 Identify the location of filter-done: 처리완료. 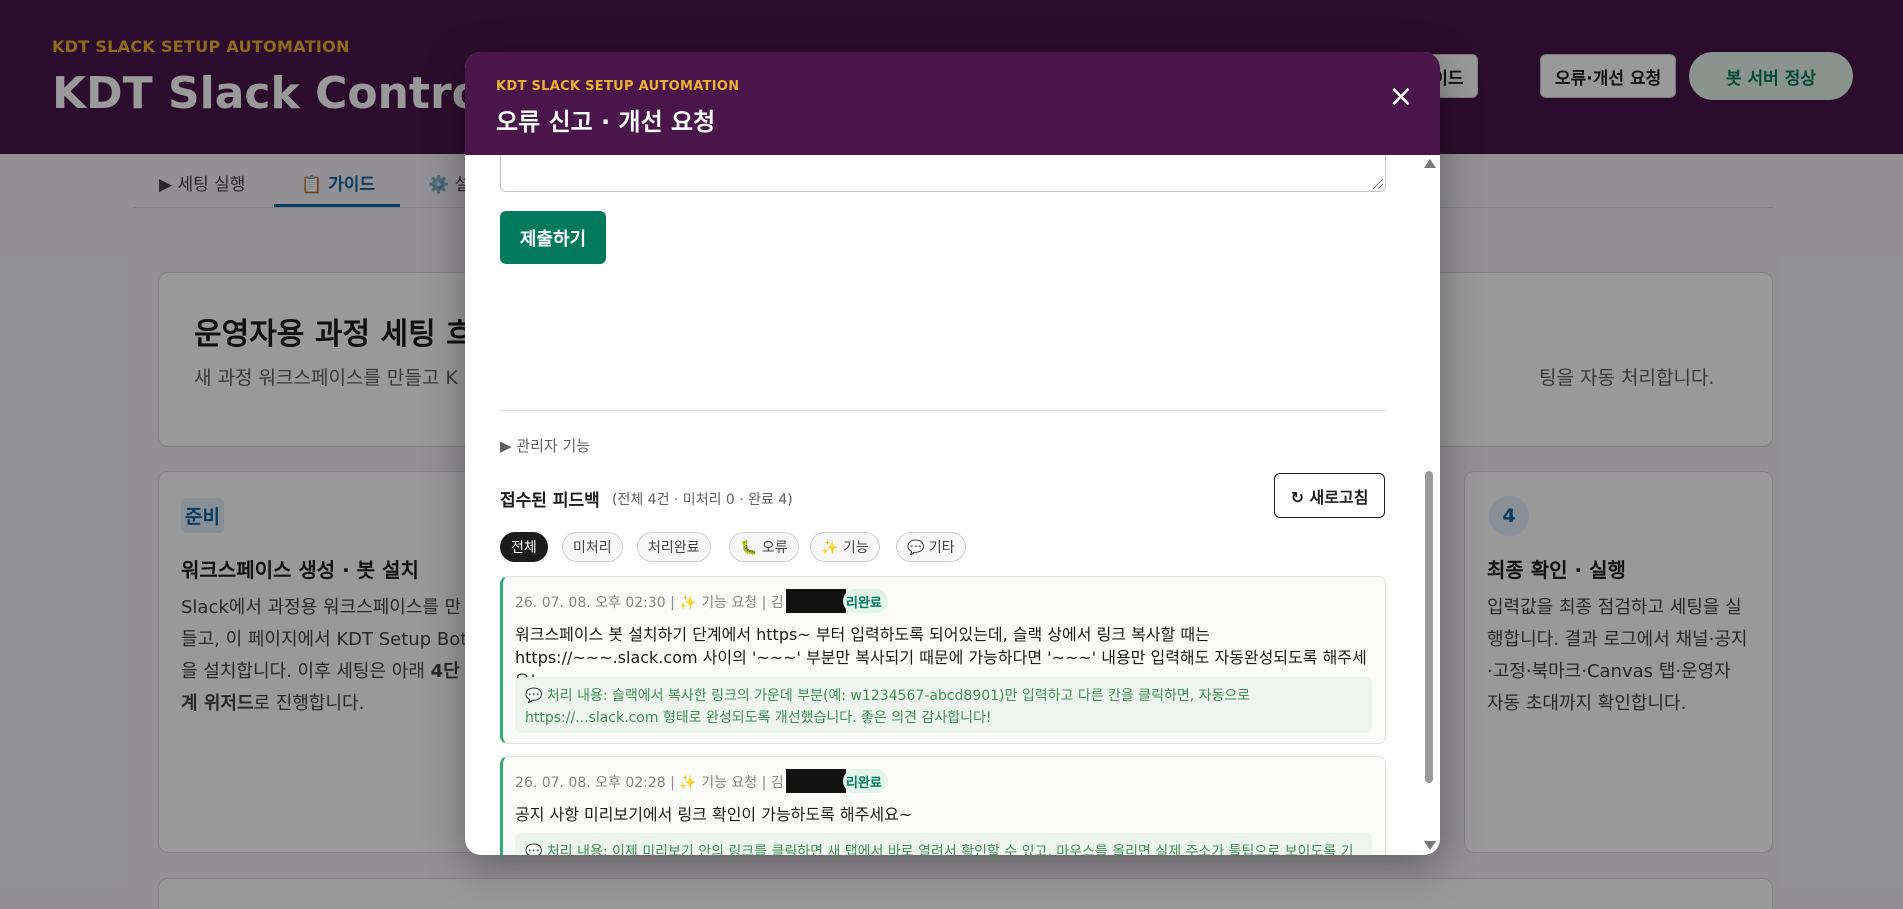
(674, 547).